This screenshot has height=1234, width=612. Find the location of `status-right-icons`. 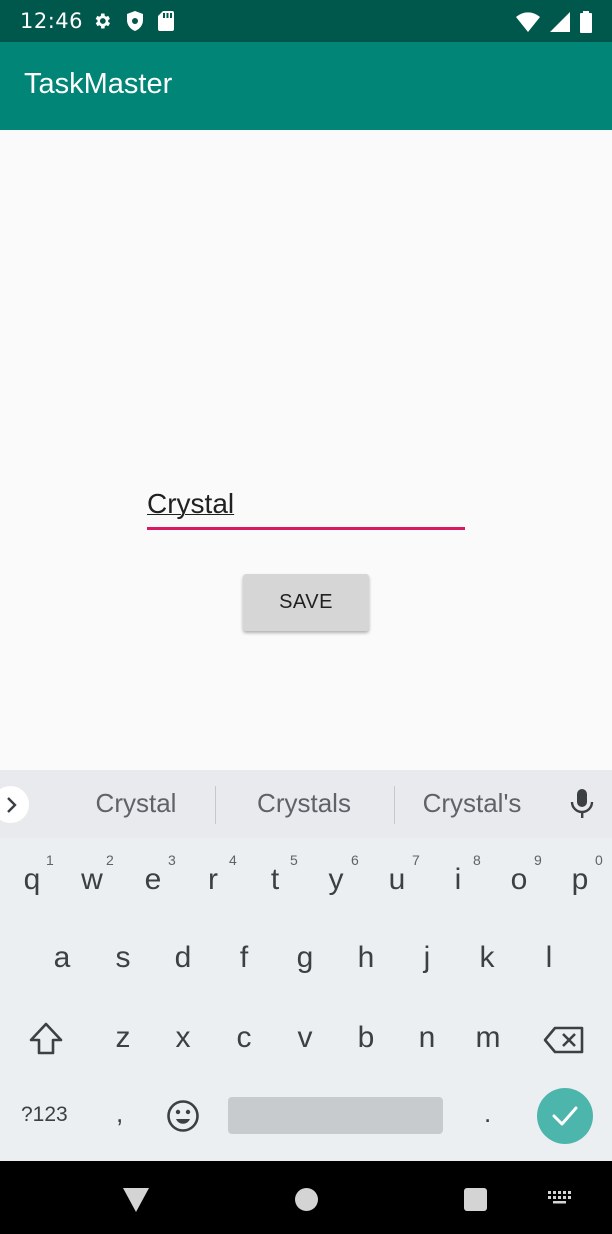

status-right-icons is located at coordinates (554, 22).